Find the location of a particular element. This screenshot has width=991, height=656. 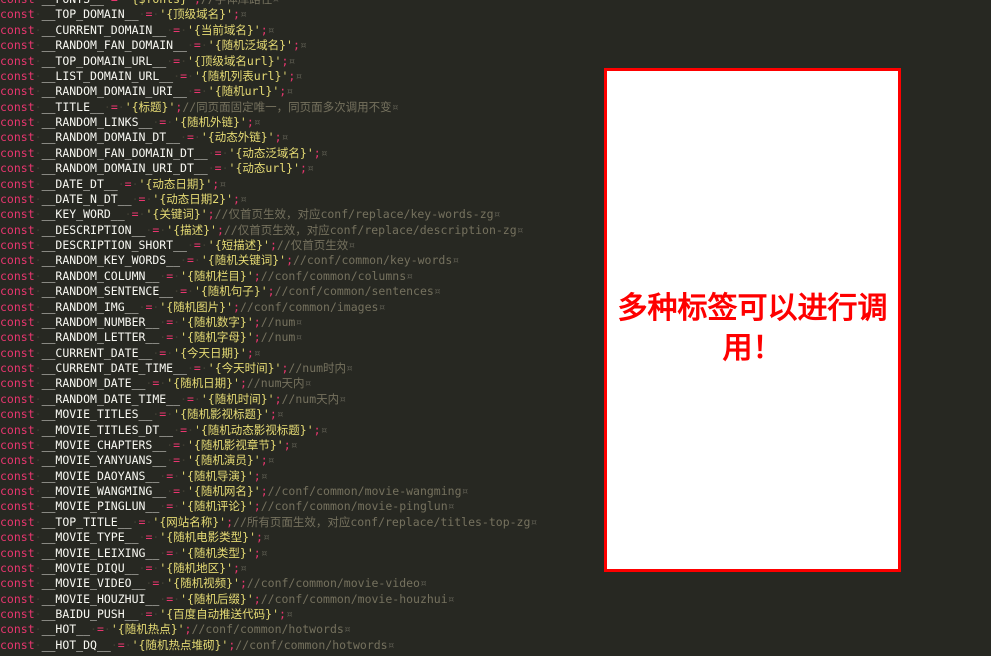

code-comment: //仅首页生效，对应conf/replace/key-words-zg is located at coordinates (354, 214).